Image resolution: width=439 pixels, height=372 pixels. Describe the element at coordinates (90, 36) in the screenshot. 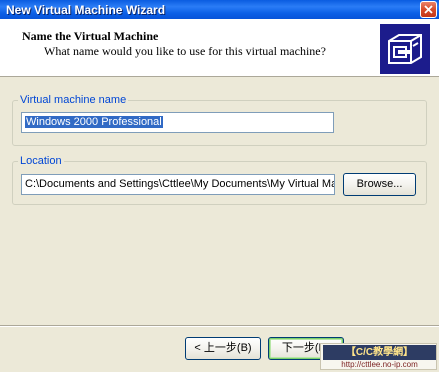

I see `page-title: Name the Virtual Machine` at that location.